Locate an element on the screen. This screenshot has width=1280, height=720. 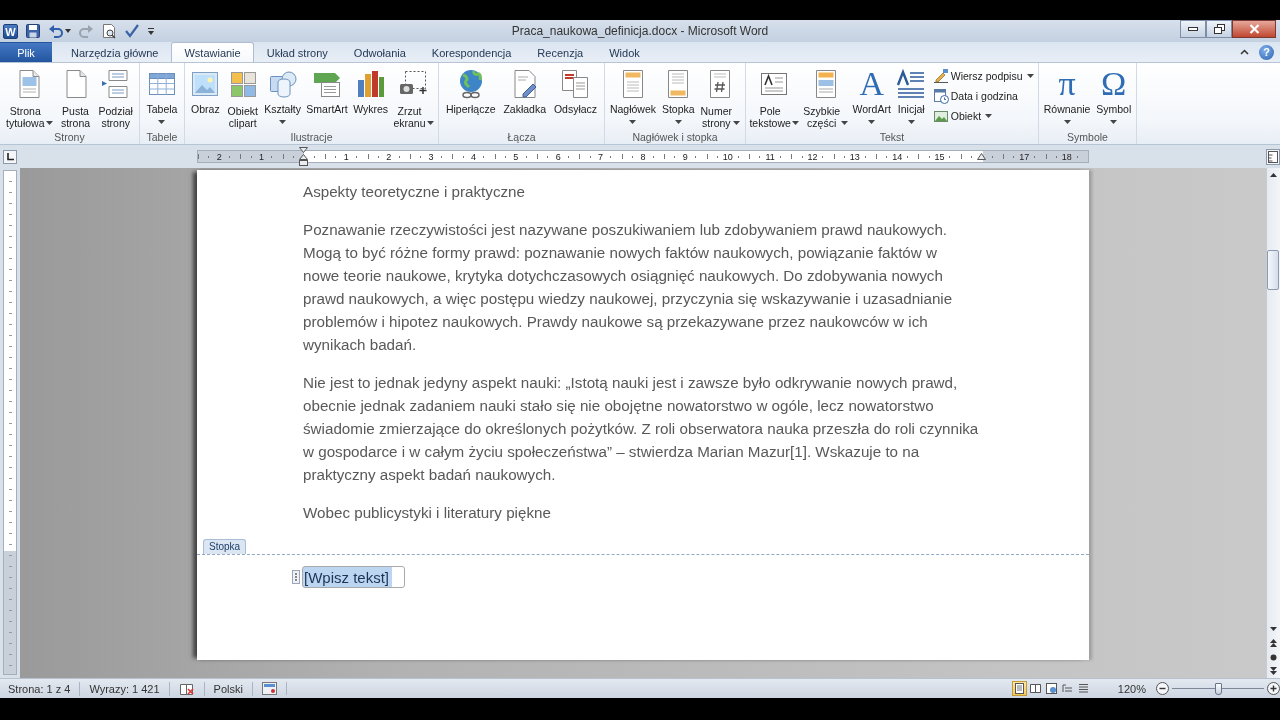
group-label: Strony is located at coordinates (69, 137).